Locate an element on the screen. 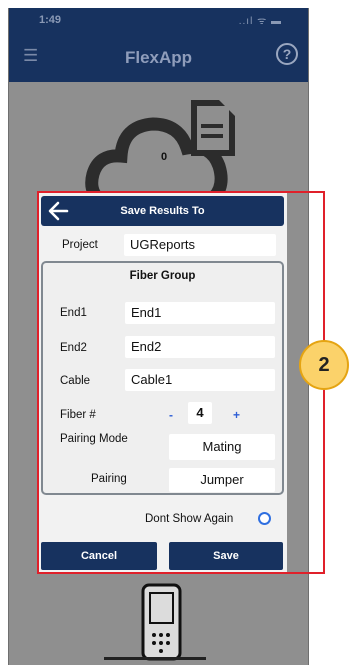 Image resolution: width=354 pixels, height=665 pixels. pending-count: 0 is located at coordinates (164, 157).